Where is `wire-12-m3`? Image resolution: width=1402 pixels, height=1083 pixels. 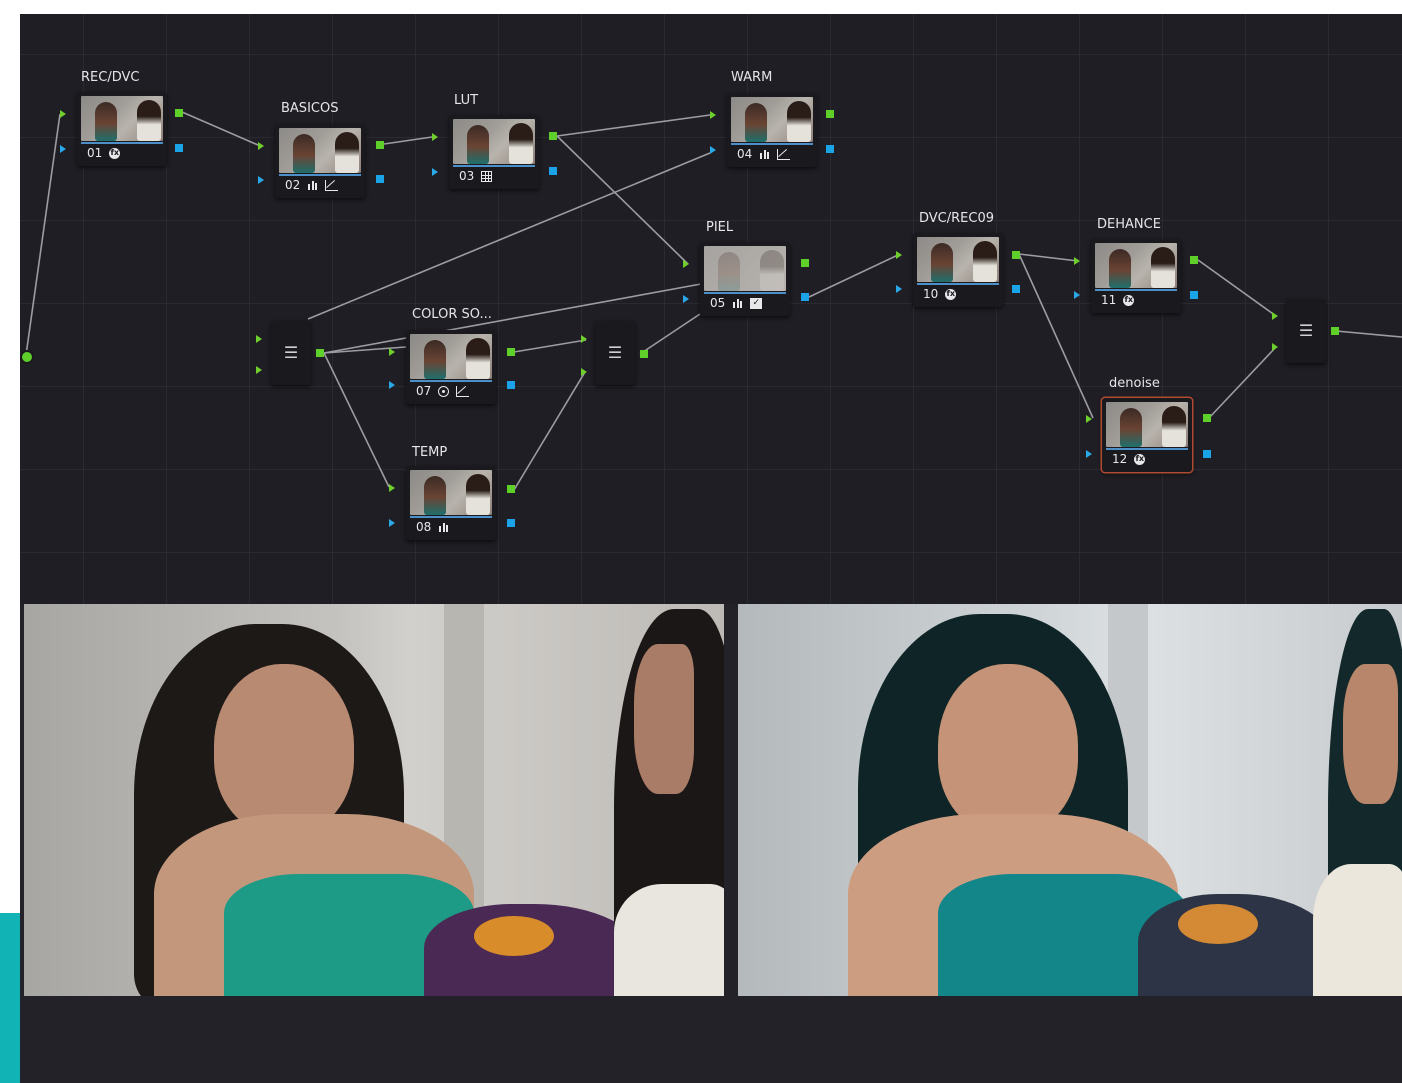
wire-12-m3 is located at coordinates (1242, 382).